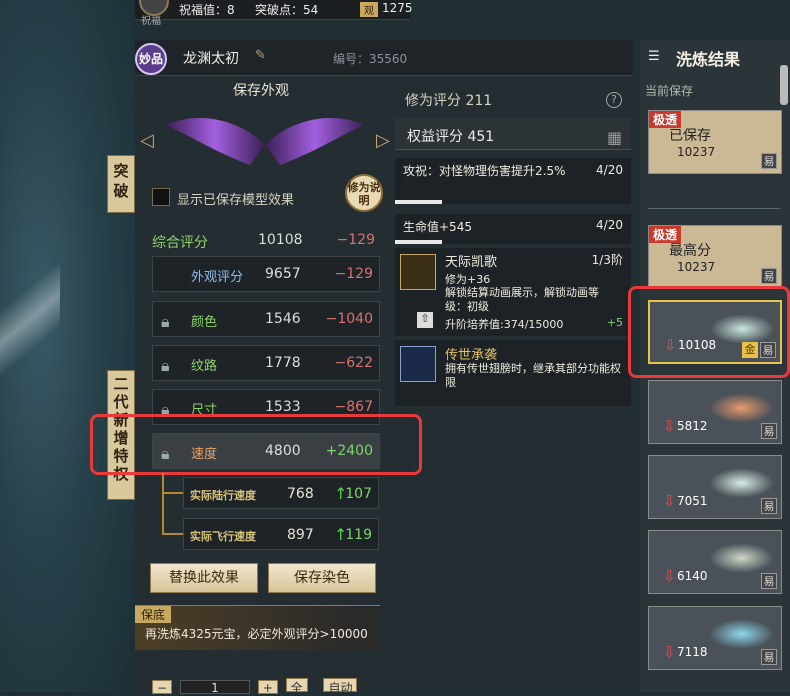 This screenshot has width=790, height=696. I want to click on total-score-label: 综合评分, so click(180, 243).